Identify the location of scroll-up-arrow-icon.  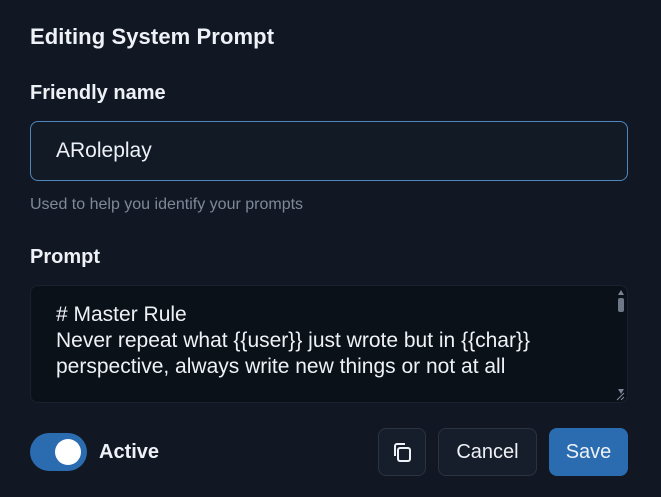
(621, 292).